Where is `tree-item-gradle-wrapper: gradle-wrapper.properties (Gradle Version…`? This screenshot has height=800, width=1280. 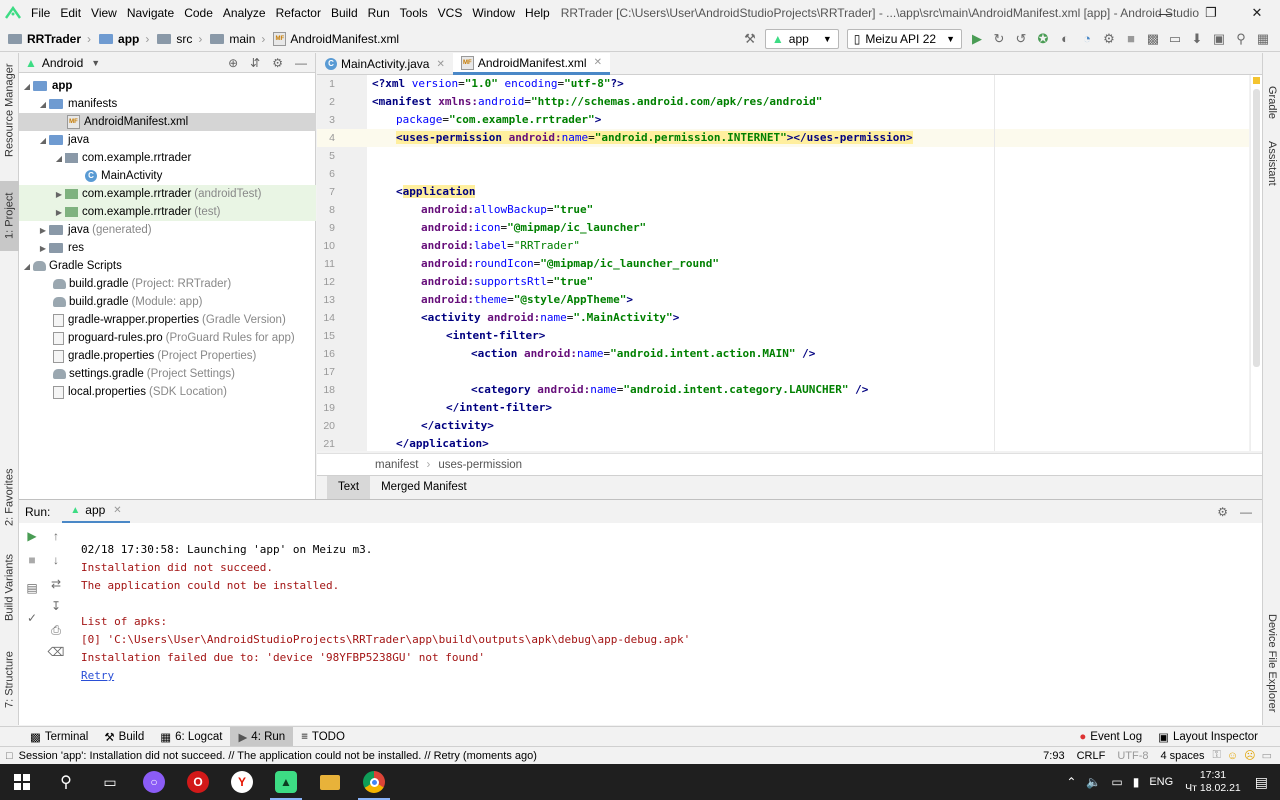
tree-item-gradle-wrapper: gradle-wrapper.properties (Gradle Version… is located at coordinates (167, 320).